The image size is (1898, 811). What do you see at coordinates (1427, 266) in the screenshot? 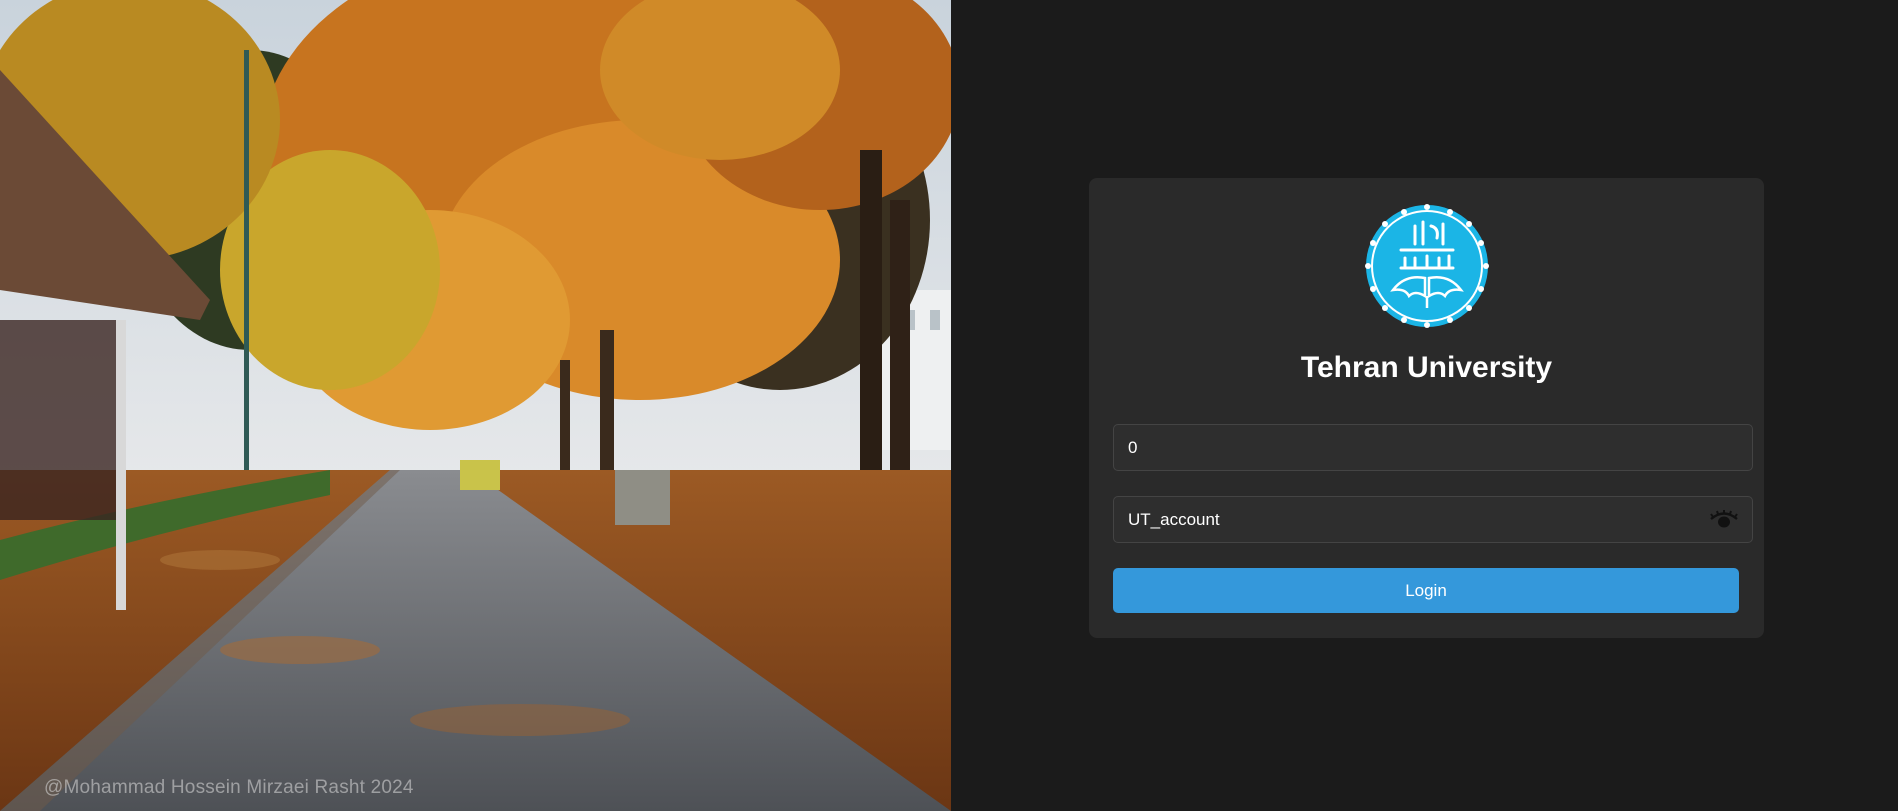
I see `university-seal-icon` at bounding box center [1427, 266].